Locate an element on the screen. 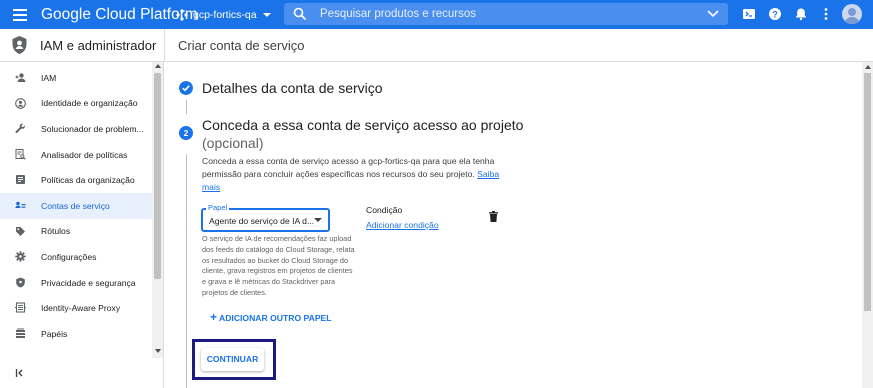  help-icon: ? is located at coordinates (775, 14).